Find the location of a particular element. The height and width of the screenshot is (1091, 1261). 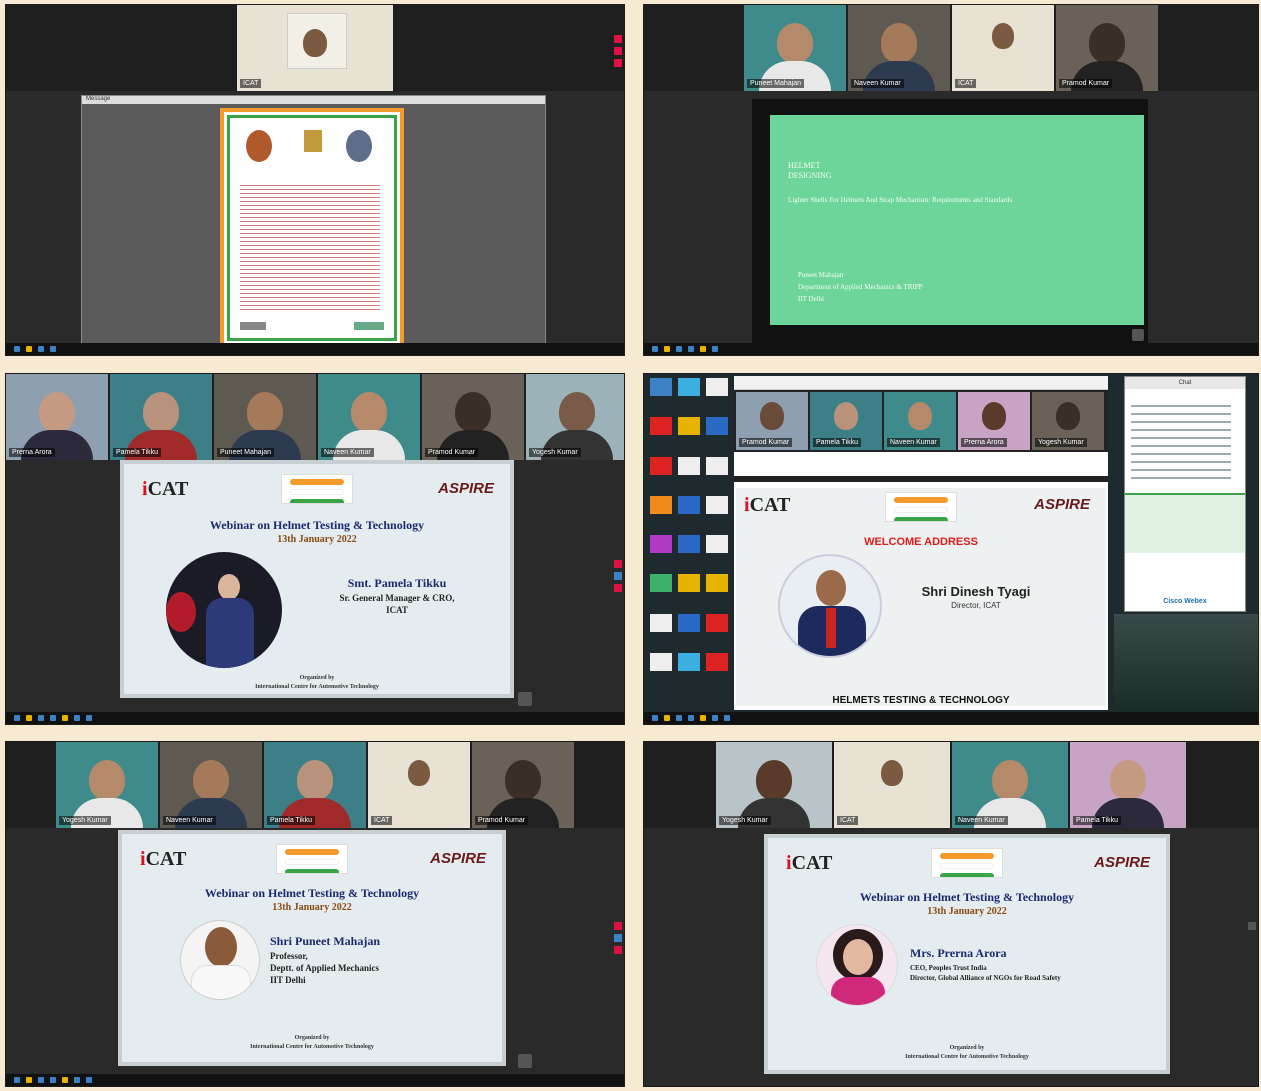

window-tabs is located at coordinates (921, 383).